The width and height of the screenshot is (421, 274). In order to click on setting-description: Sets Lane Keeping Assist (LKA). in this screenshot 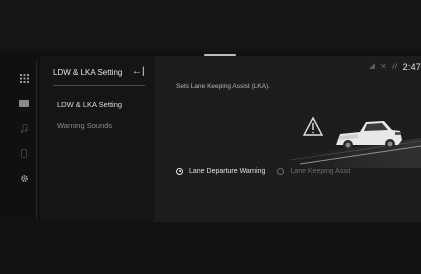, I will do `click(223, 86)`.